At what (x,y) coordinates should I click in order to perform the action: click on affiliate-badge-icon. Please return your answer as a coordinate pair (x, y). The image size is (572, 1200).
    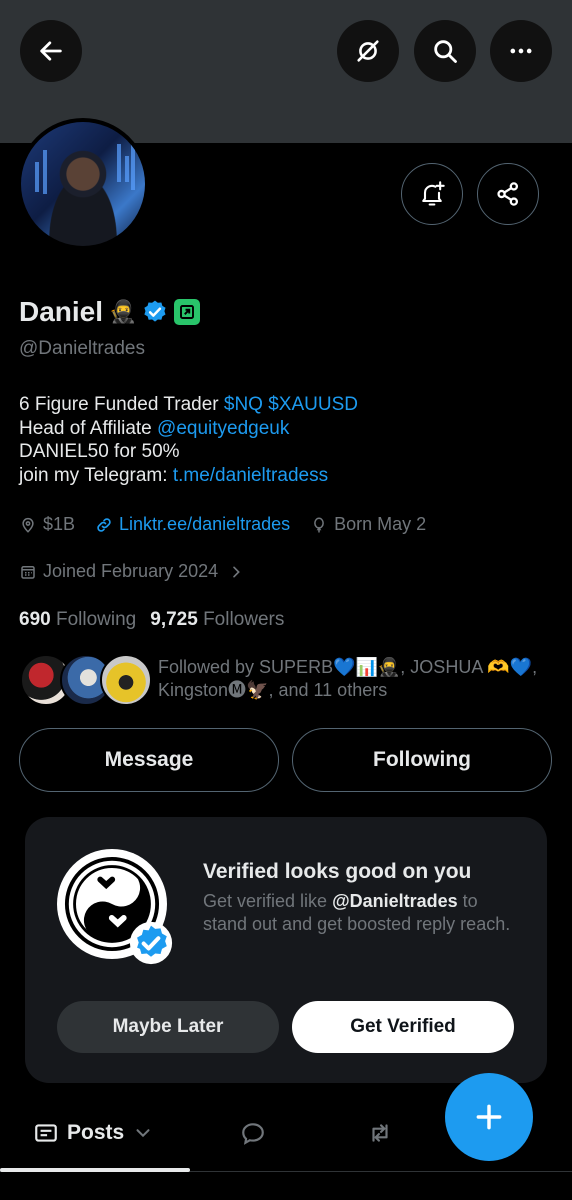
    Looking at the image, I should click on (187, 312).